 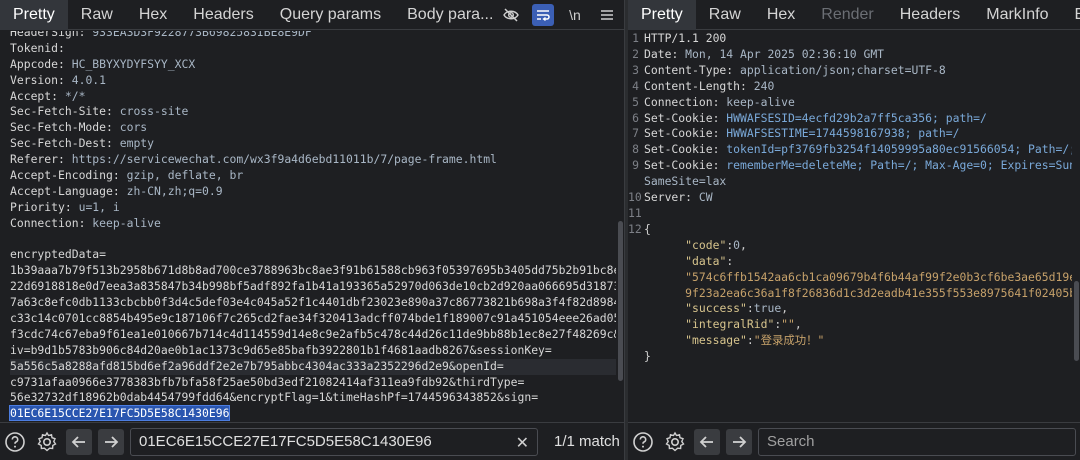 What do you see at coordinates (127, 175) in the screenshot?
I see `request-header-line: Accept-Encoding: gzip, deflate, br` at bounding box center [127, 175].